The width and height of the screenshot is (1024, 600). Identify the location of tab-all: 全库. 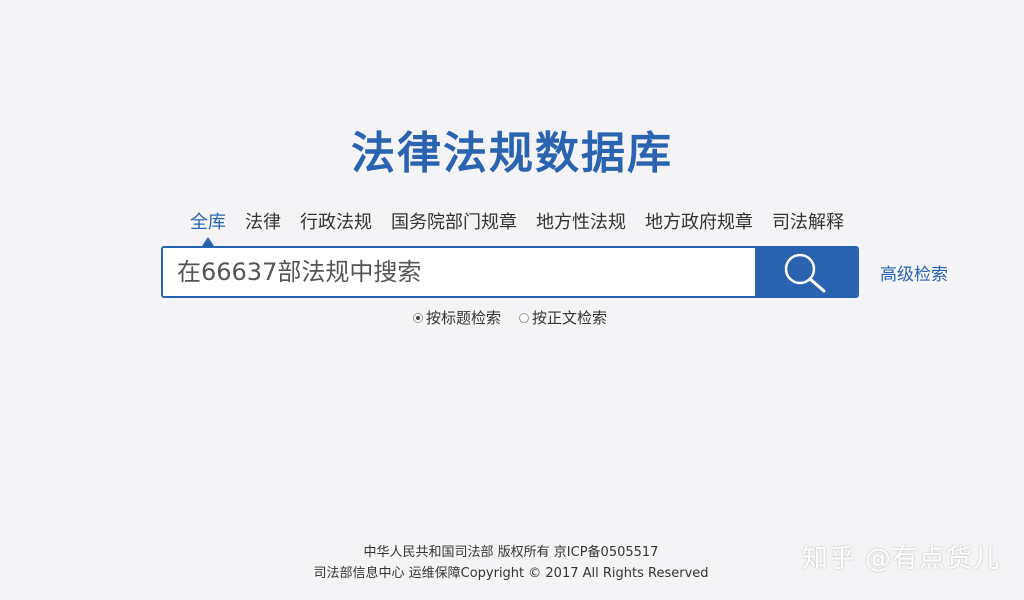
(208, 228).